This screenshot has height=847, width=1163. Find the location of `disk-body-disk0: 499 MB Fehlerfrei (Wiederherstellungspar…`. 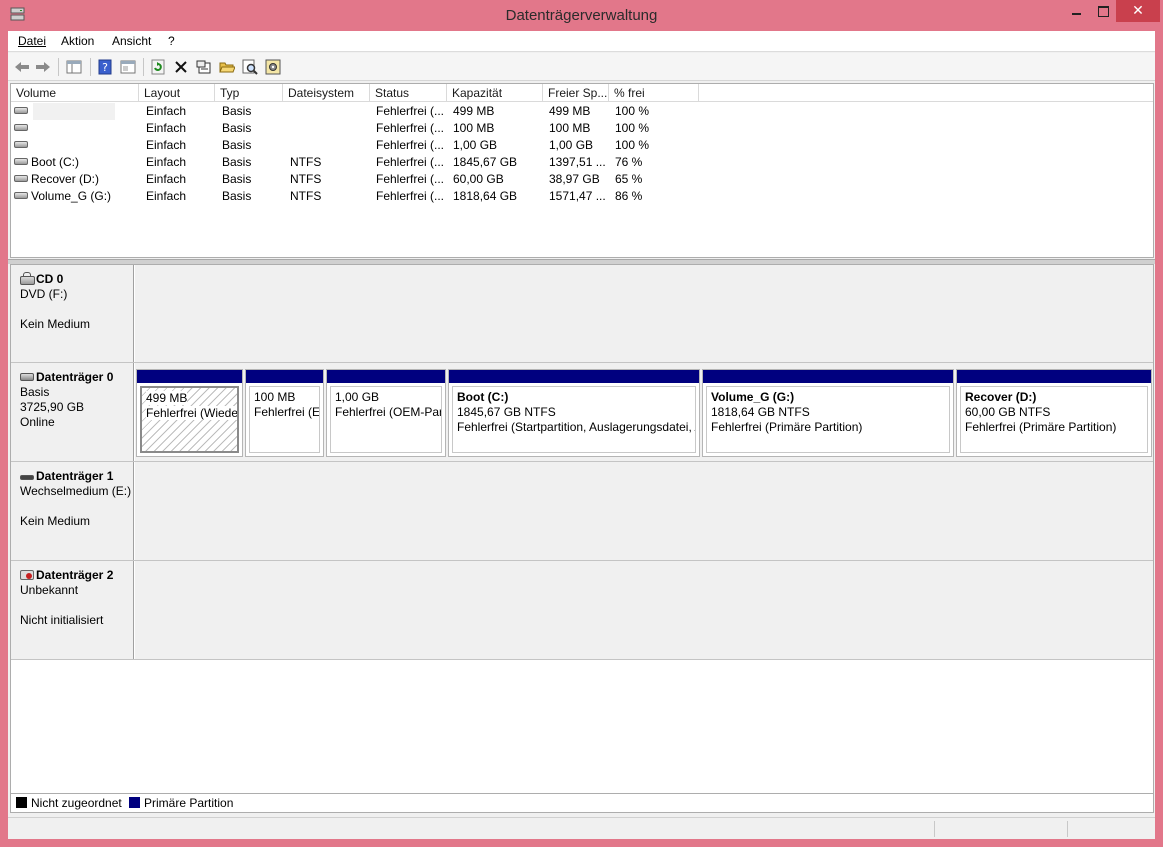

disk-body-disk0: 499 MB Fehlerfrei (Wiederherstellungspar… is located at coordinates (644, 412).